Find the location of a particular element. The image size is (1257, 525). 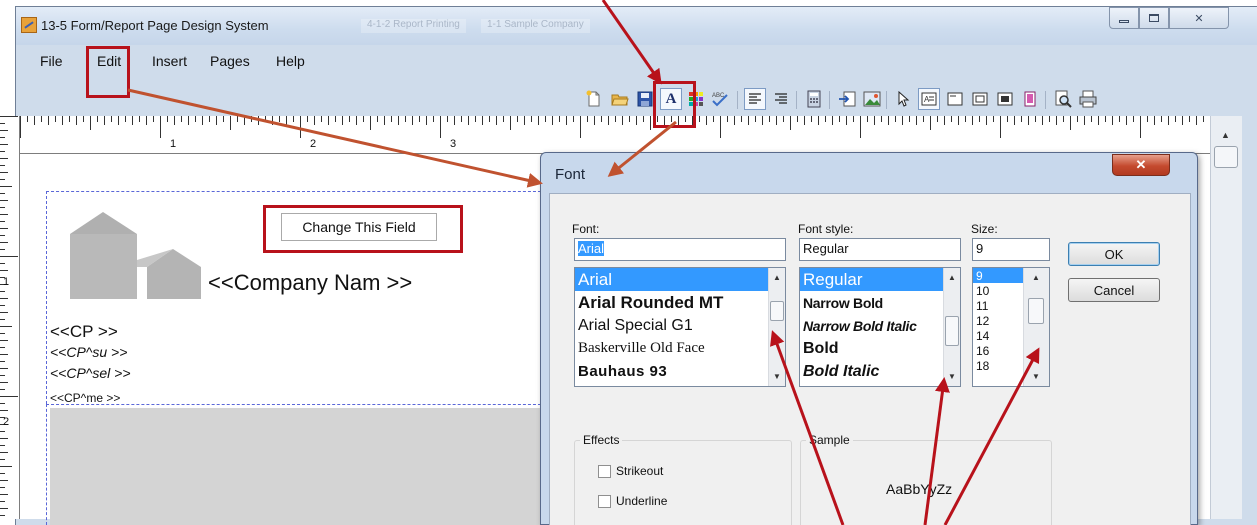

size-list-scrollbar: ▲ ▼ is located at coordinates (1036, 327).